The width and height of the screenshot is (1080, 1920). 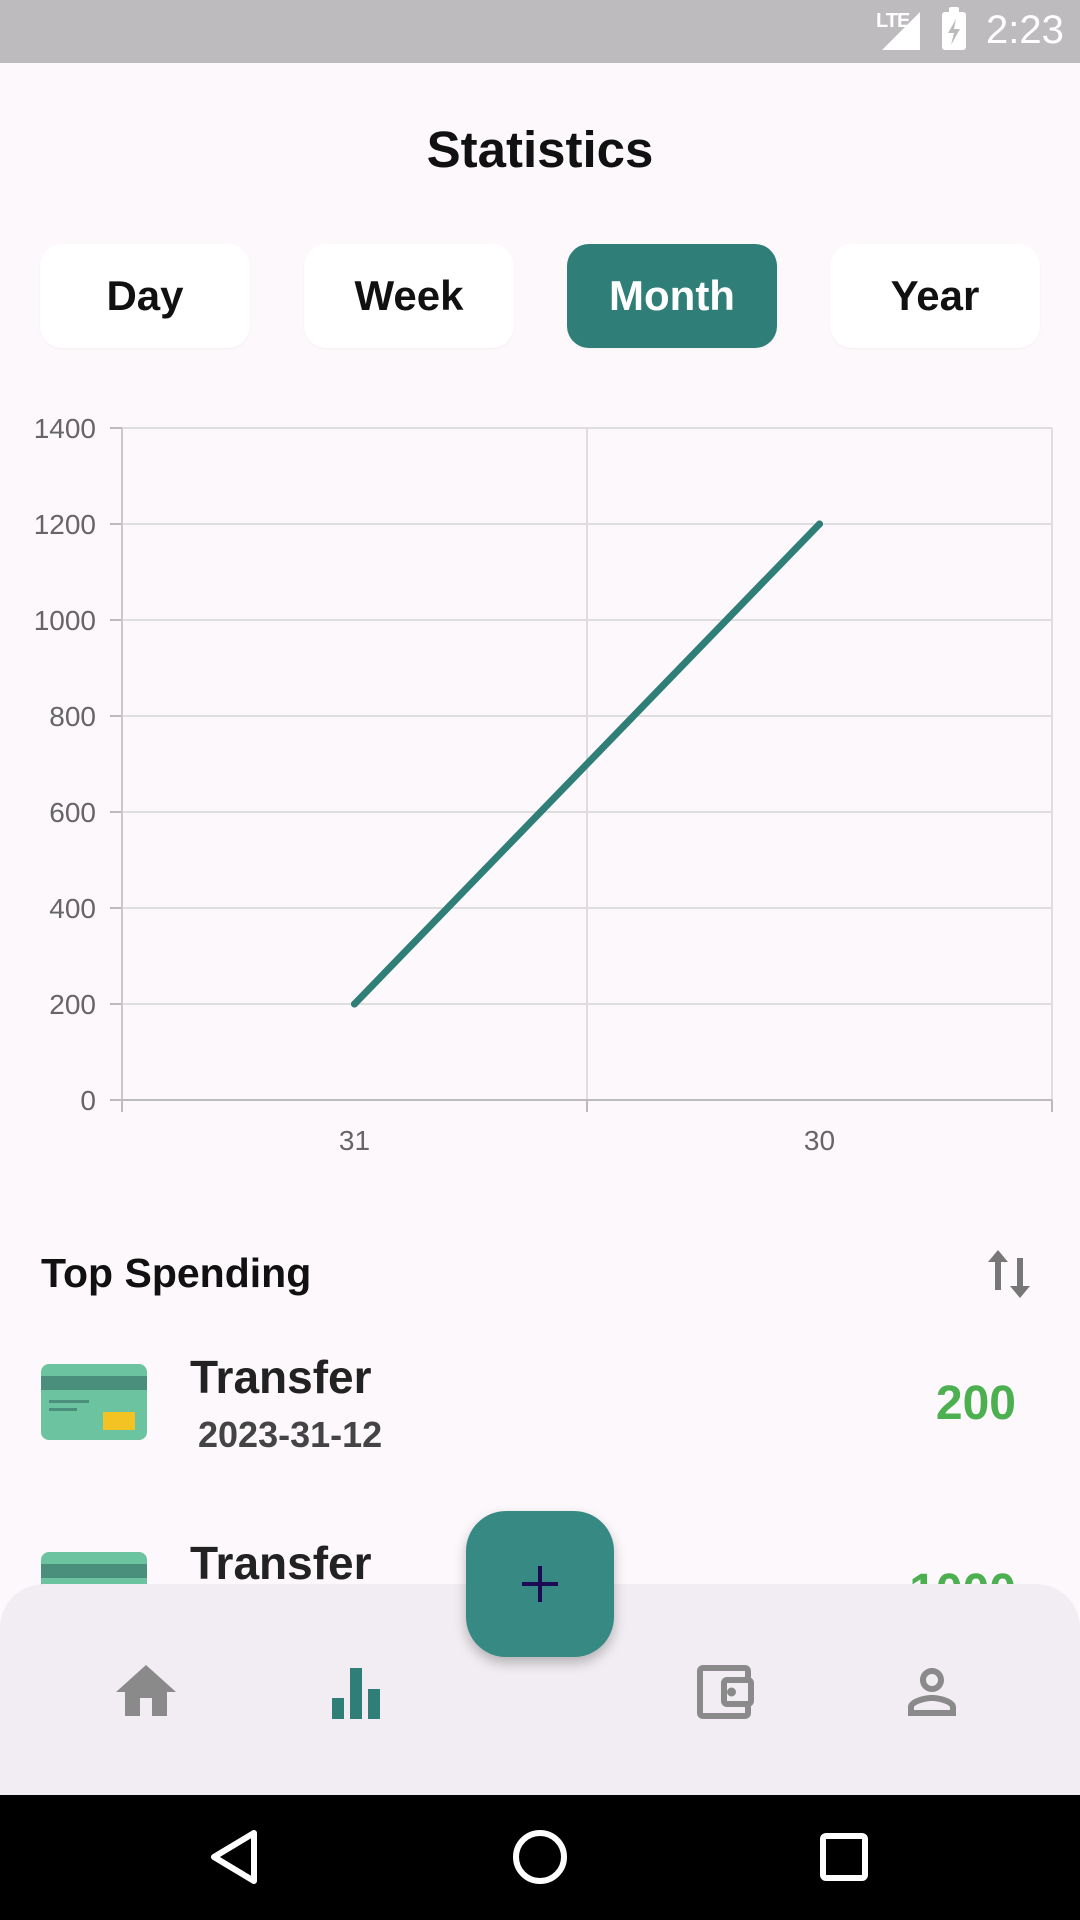 What do you see at coordinates (1009, 1274) in the screenshot?
I see `sort-icon` at bounding box center [1009, 1274].